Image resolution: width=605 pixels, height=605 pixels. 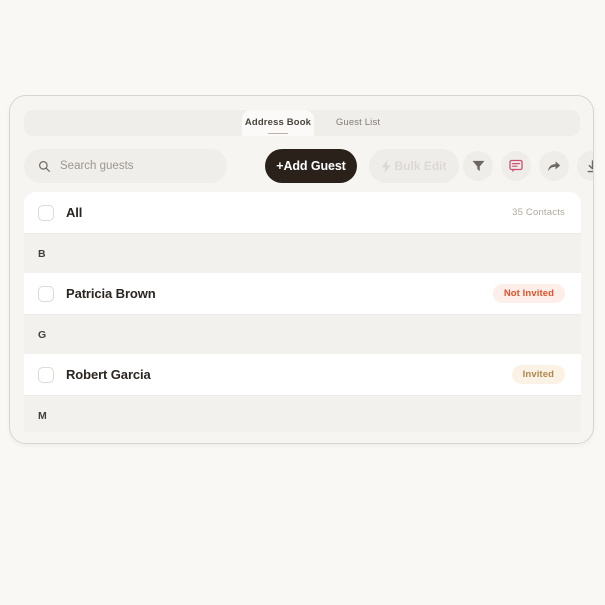 I want to click on tab-bar: Address Book Guest List, so click(x=302, y=123).